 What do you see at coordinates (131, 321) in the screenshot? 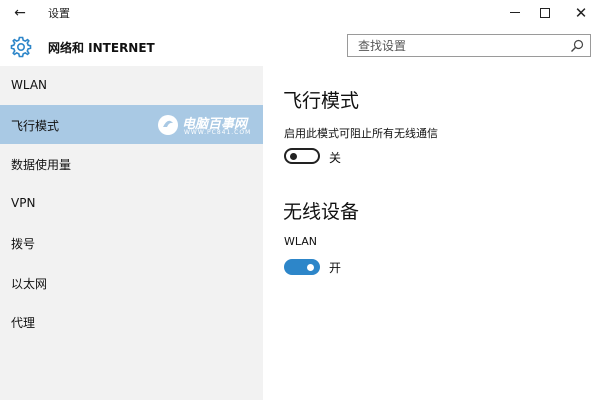
I see `sidebar-item-proxy: 代理` at bounding box center [131, 321].